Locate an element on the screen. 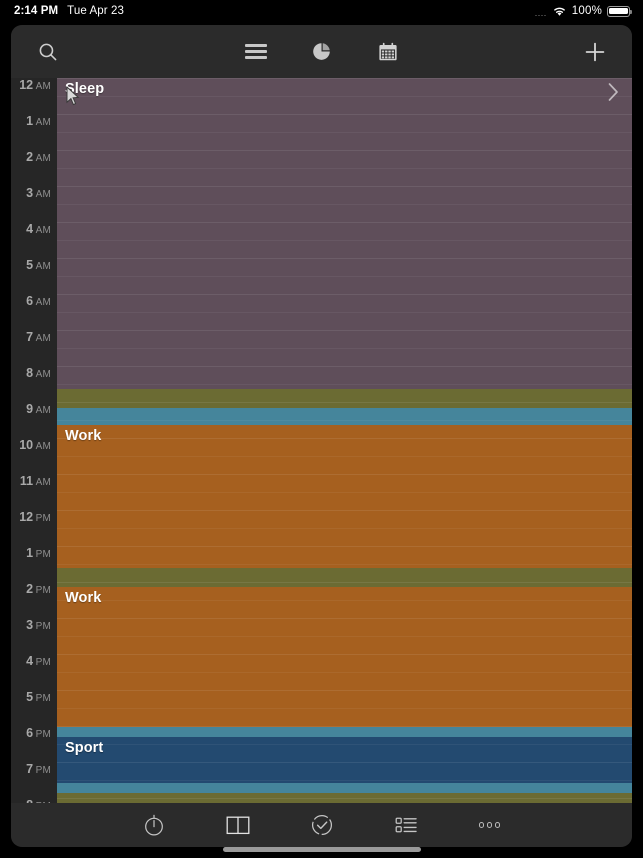 This screenshot has height=858, width=643. hour-label: 3 AM is located at coordinates (38, 193).